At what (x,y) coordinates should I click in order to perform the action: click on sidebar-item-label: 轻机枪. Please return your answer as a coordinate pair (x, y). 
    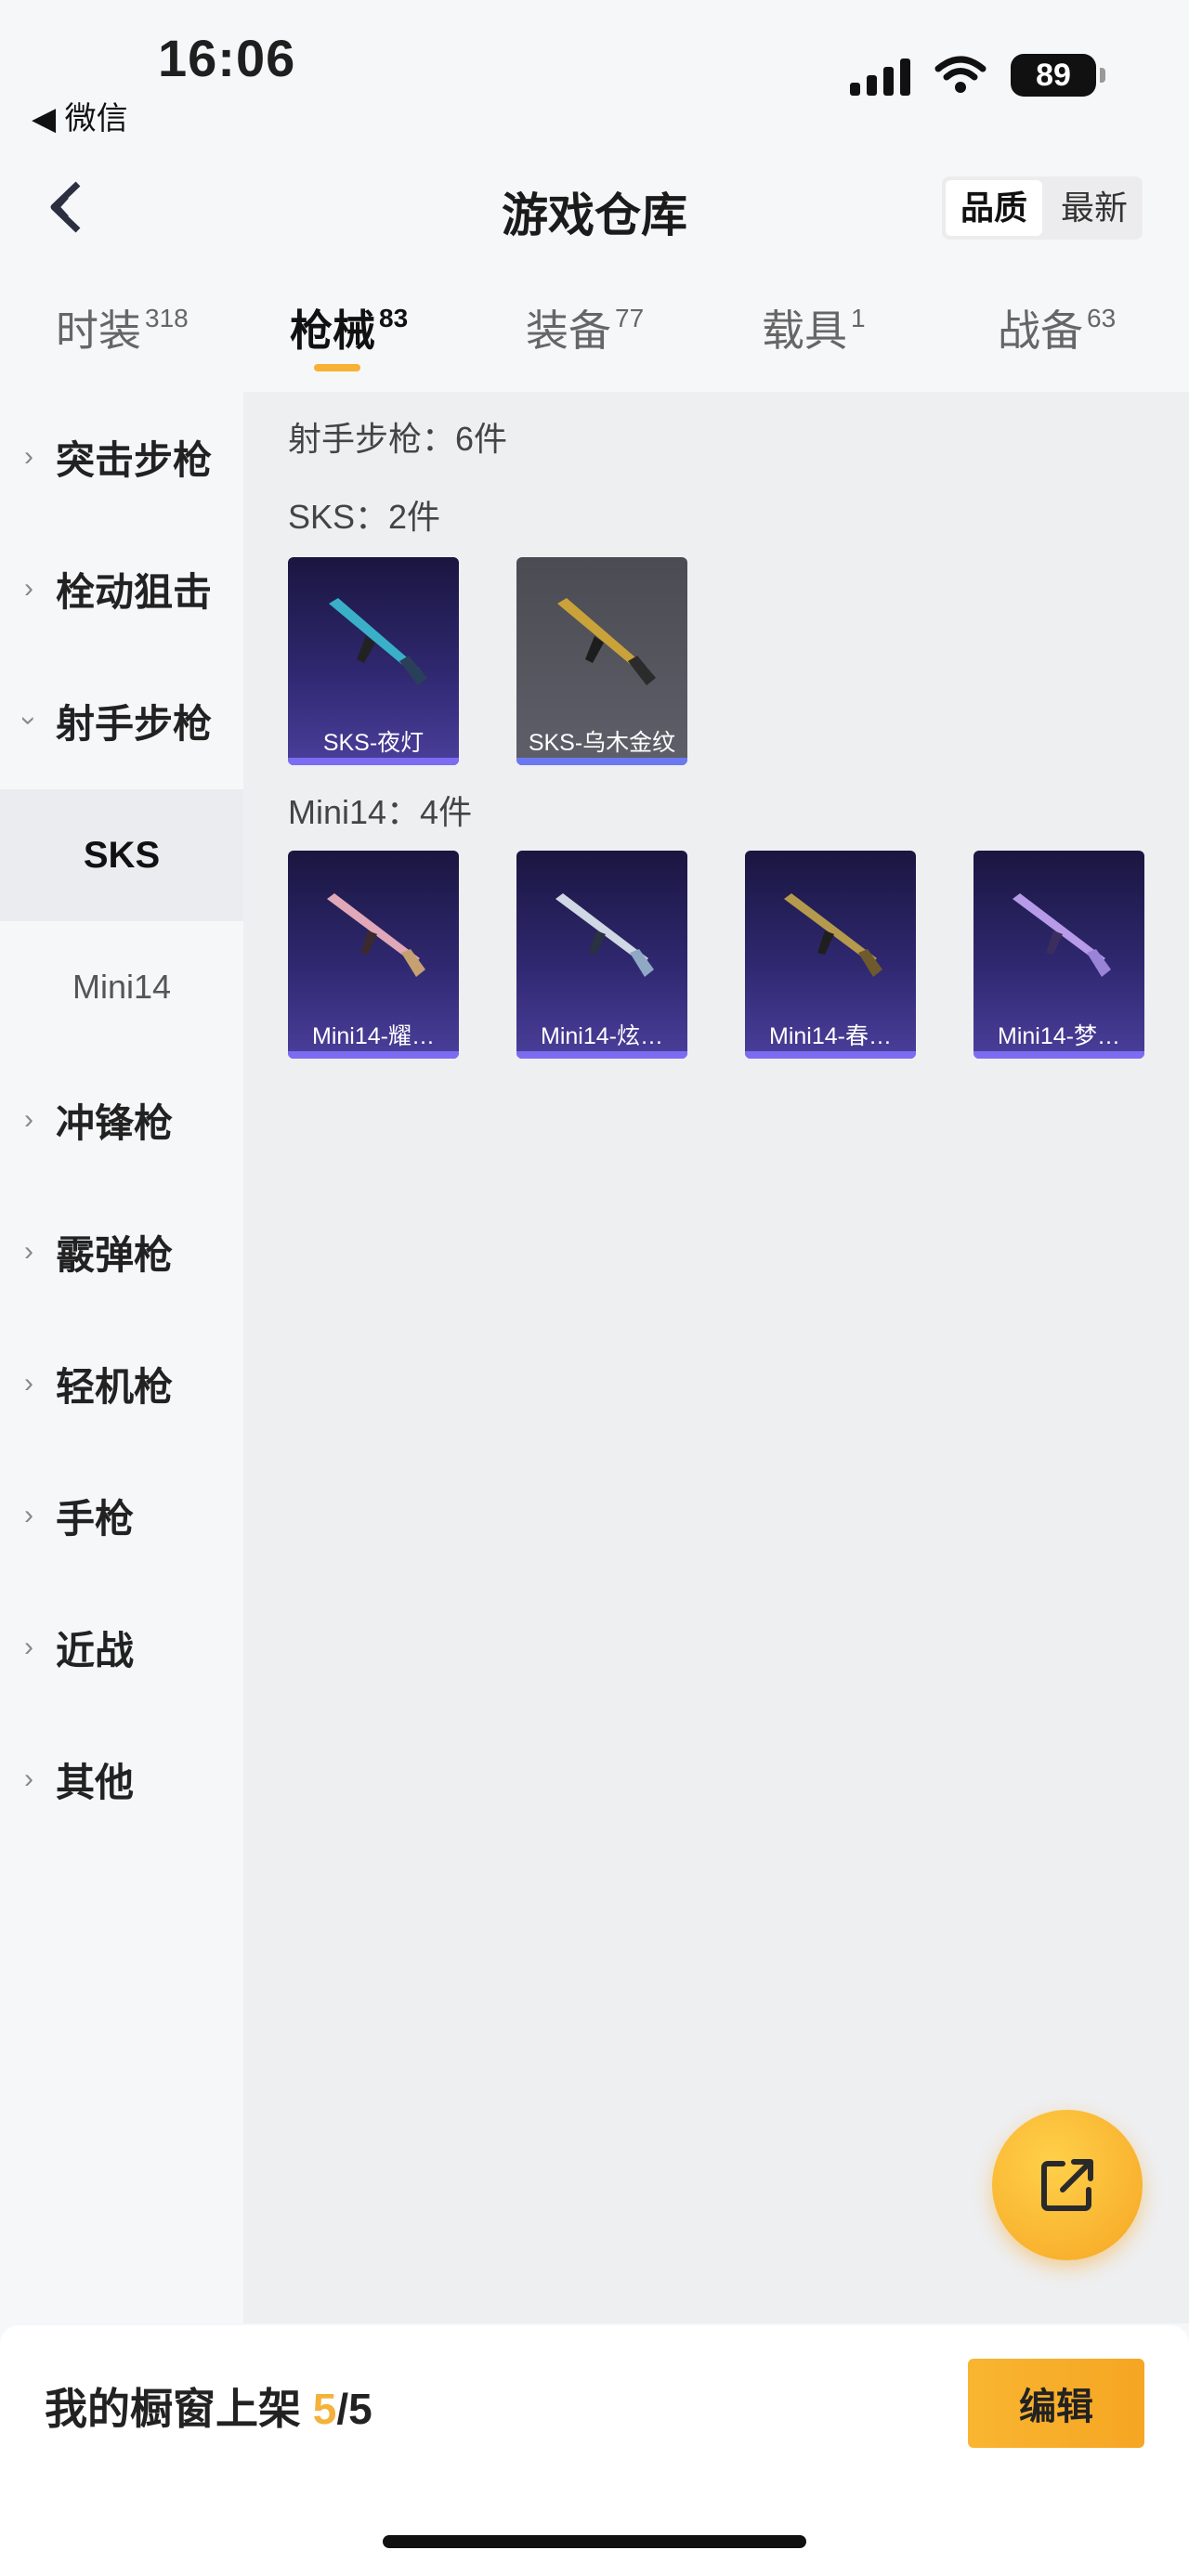
    Looking at the image, I should click on (115, 1386).